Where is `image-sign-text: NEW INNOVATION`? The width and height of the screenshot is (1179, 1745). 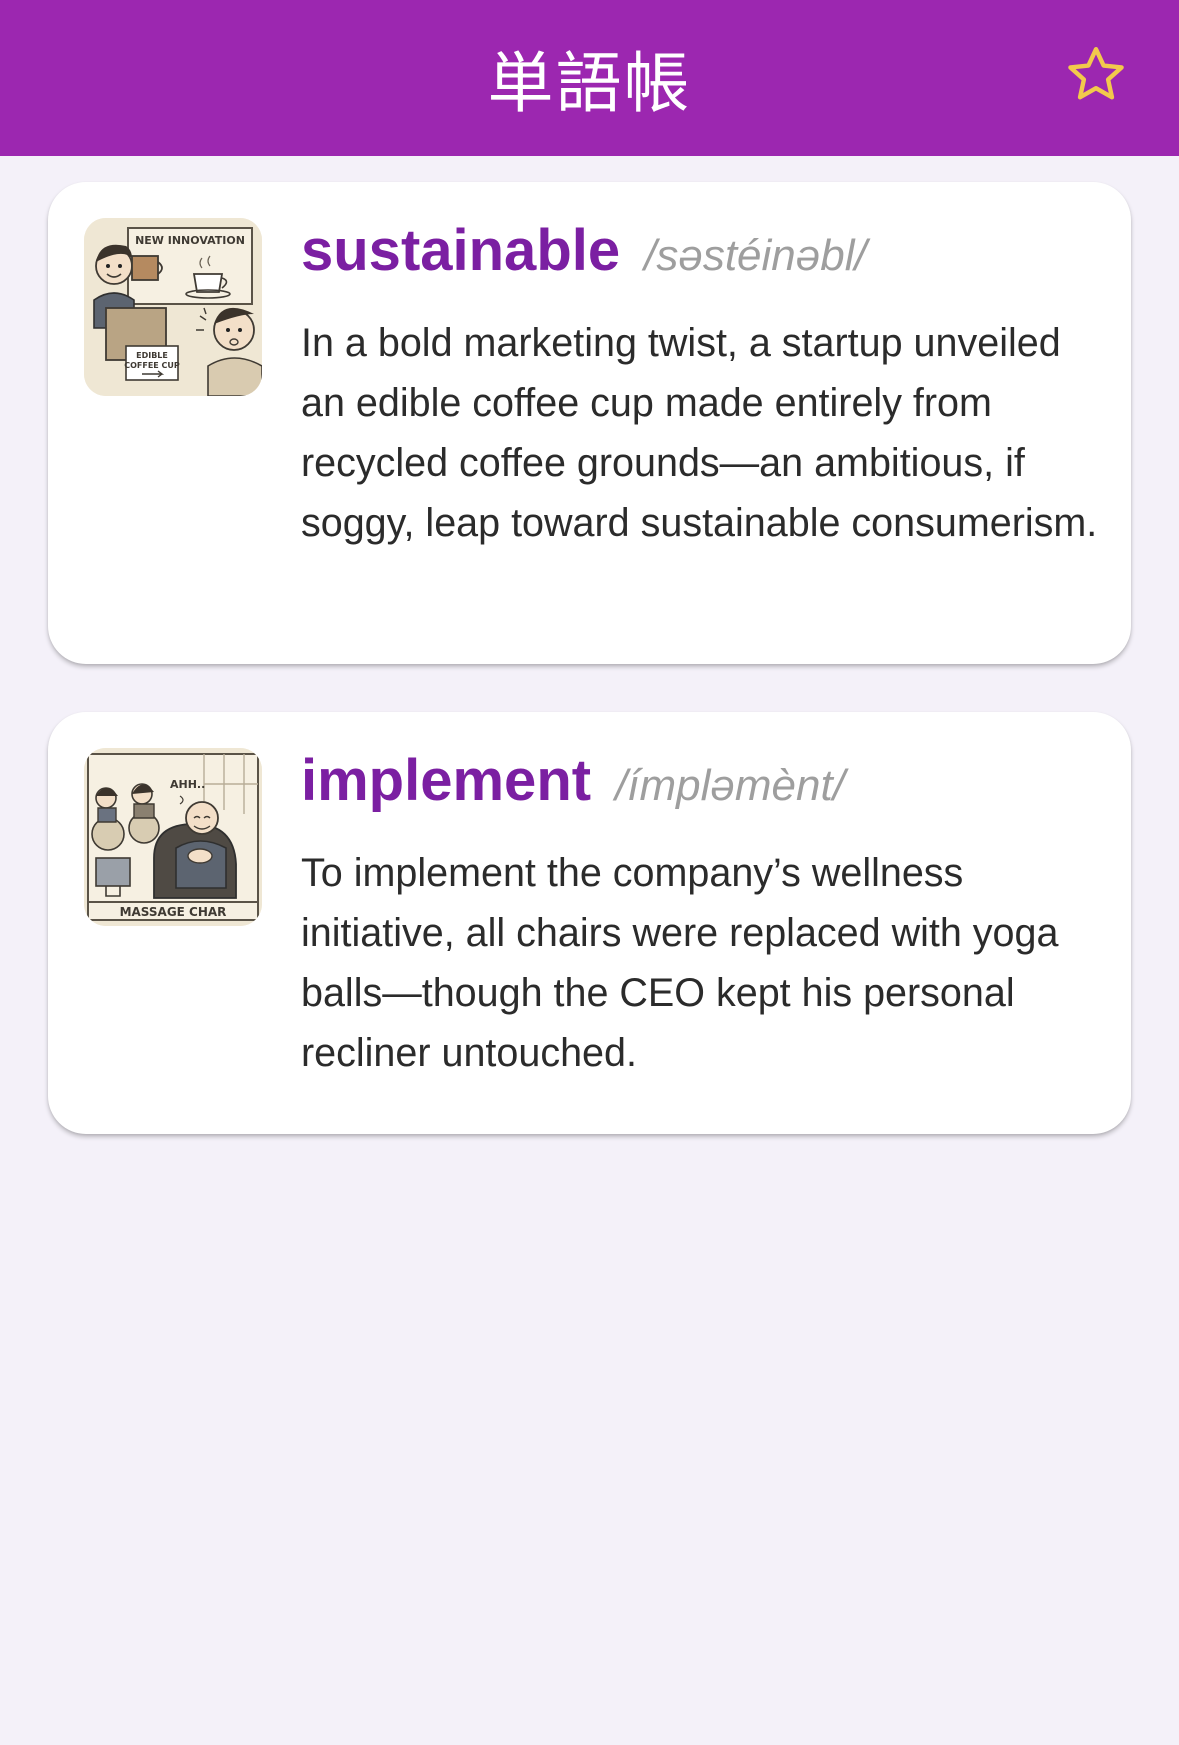
image-sign-text: NEW INNOVATION is located at coordinates (190, 240).